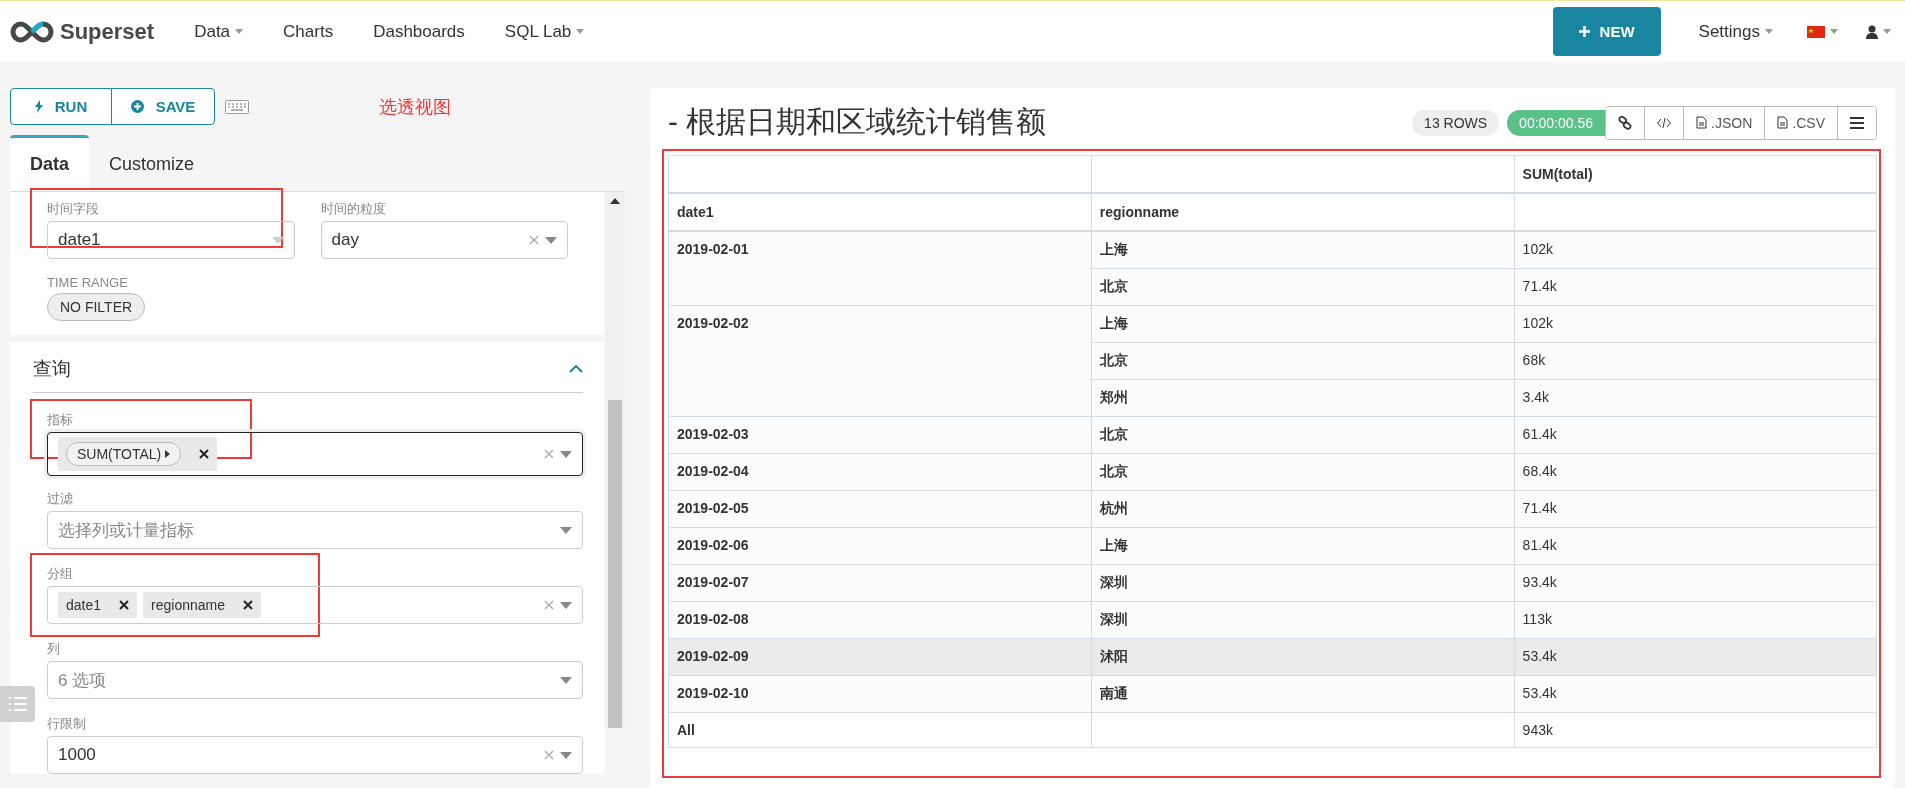 This screenshot has width=1905, height=788. I want to click on select-field: 6 选项, so click(315, 680).